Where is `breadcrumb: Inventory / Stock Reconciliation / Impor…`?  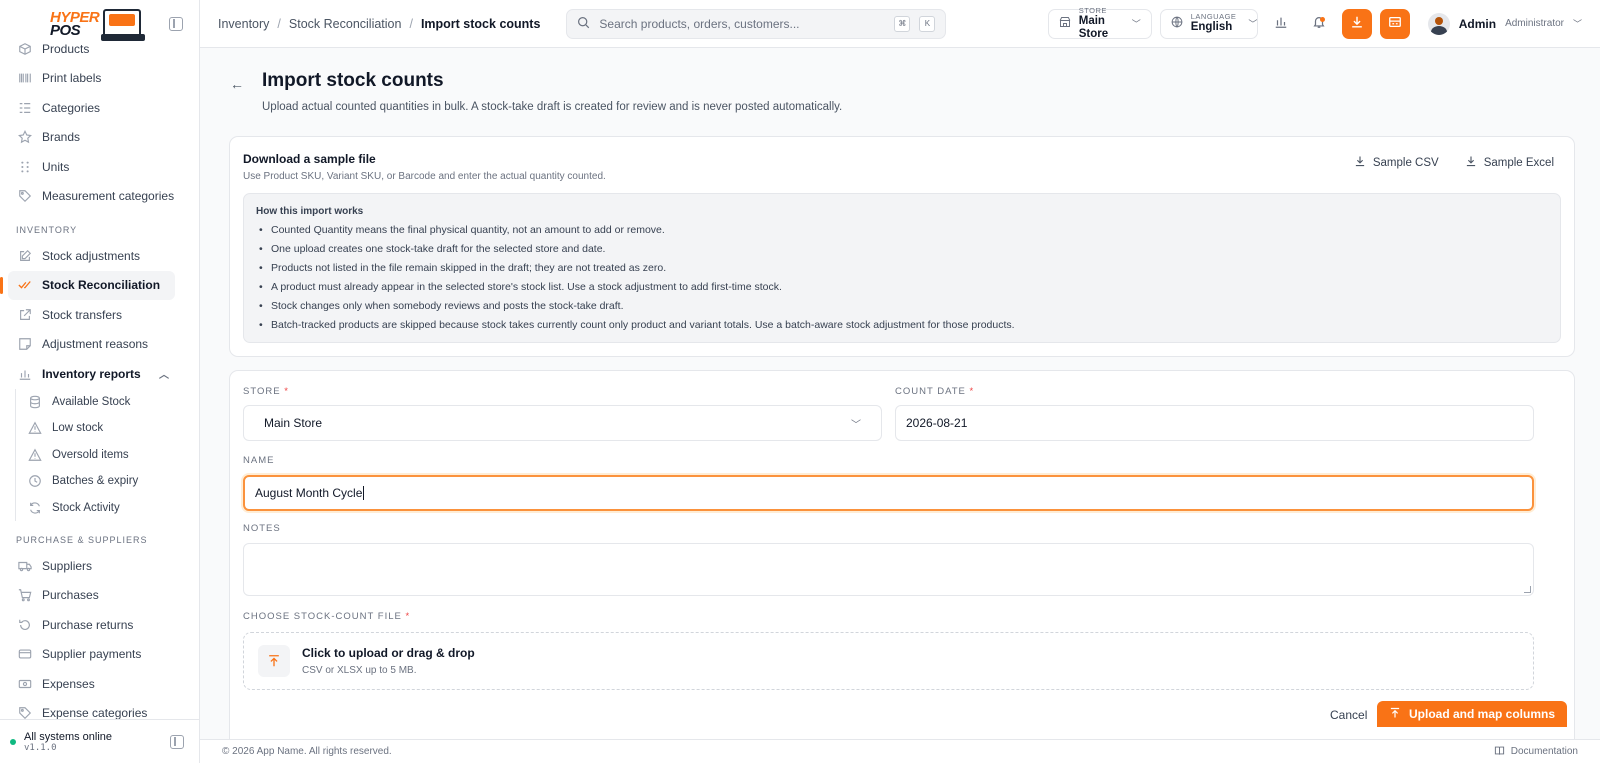 breadcrumb: Inventory / Stock Reconciliation / Impor… is located at coordinates (379, 24).